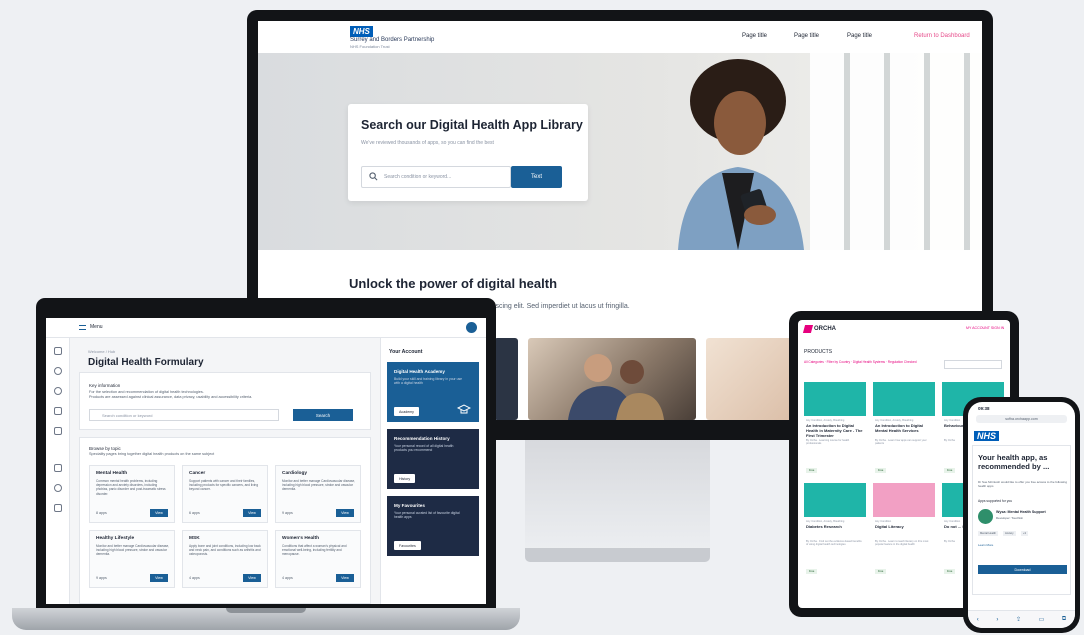 This screenshot has width=1084, height=635. What do you see at coordinates (973, 364) in the screenshot?
I see `product-search-input` at bounding box center [973, 364].